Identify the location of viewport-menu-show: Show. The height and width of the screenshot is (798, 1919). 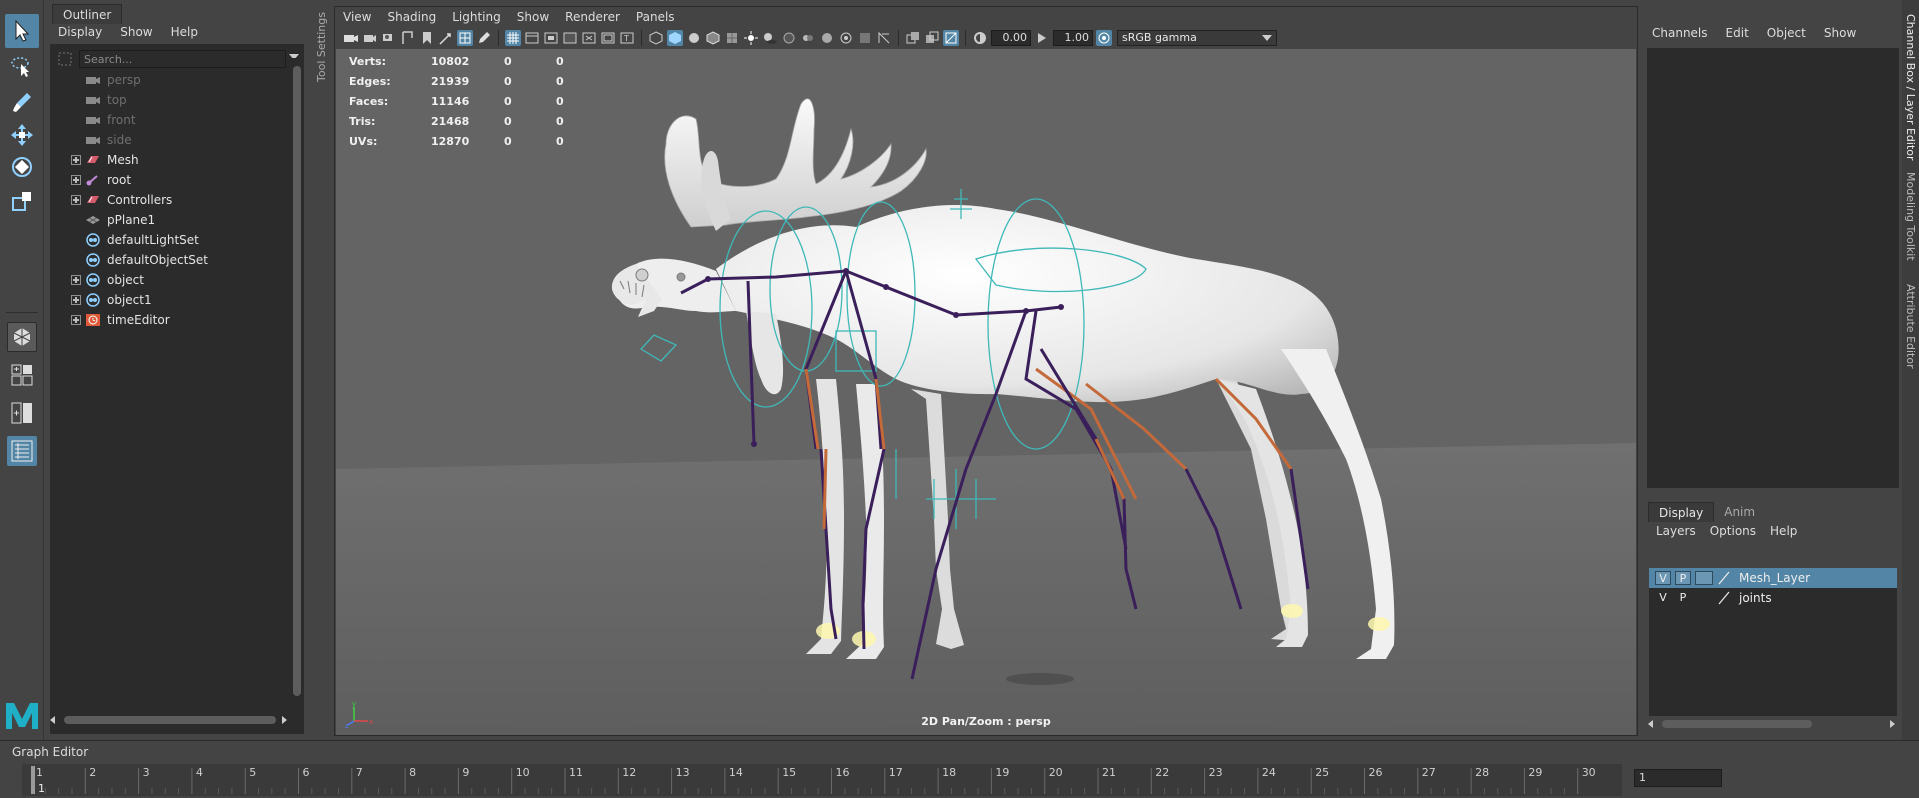
(533, 17).